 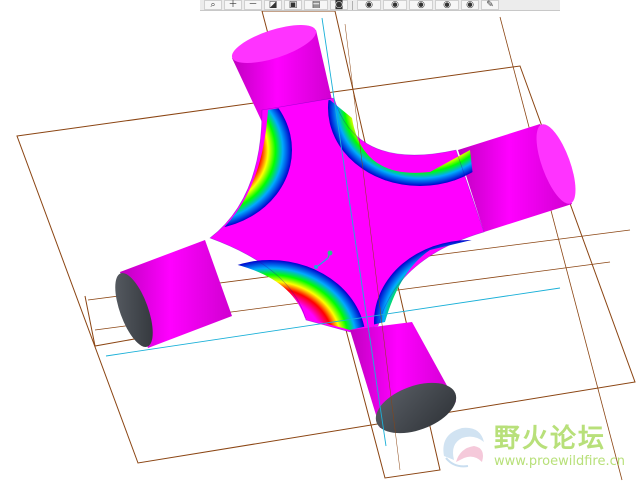 I want to click on datum-planes-button: ◉, so click(x=369, y=5).